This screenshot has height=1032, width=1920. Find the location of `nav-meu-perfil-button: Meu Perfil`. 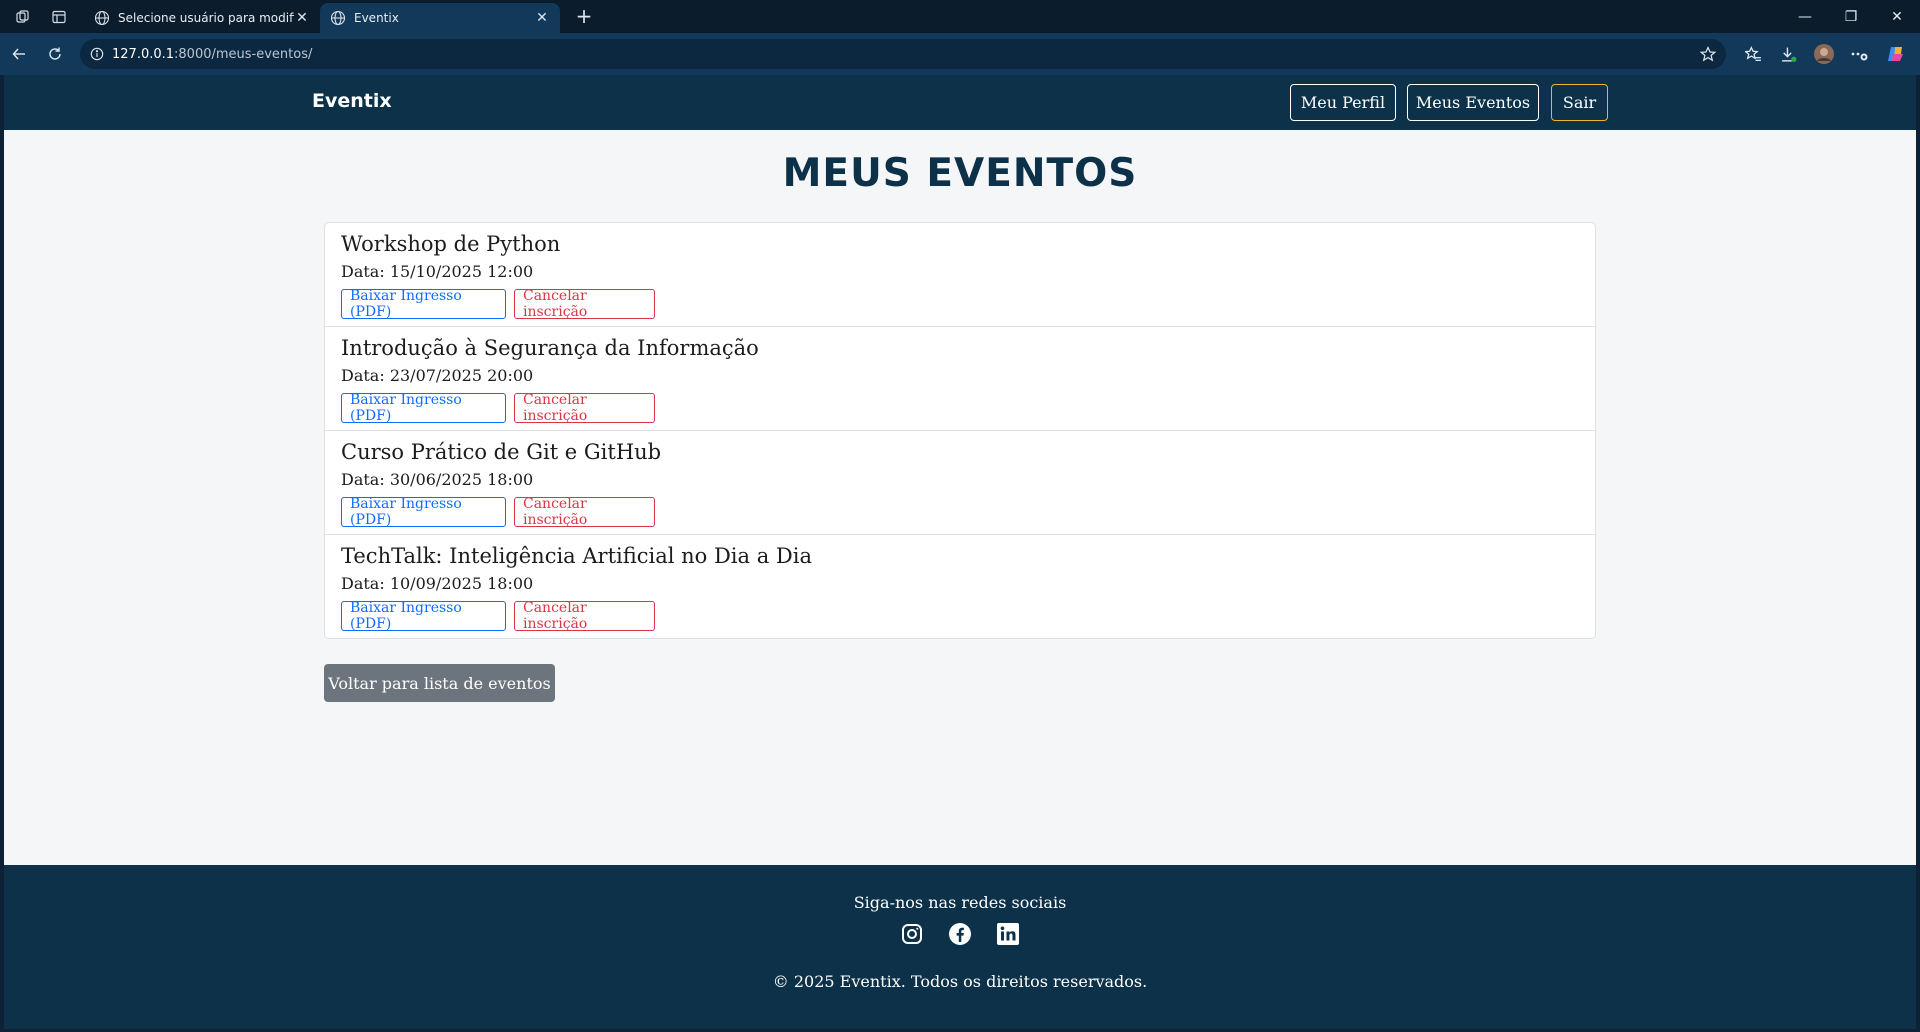

nav-meu-perfil-button: Meu Perfil is located at coordinates (1343, 102).